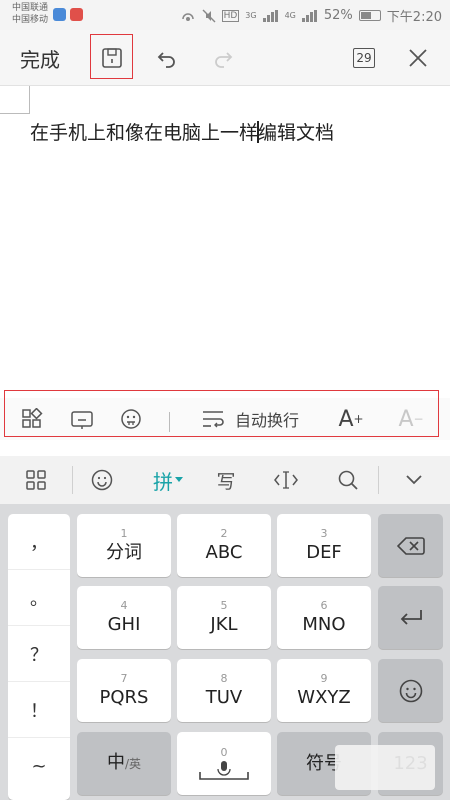 The height and width of the screenshot is (800, 450). I want to click on enter-icon, so click(411, 617).